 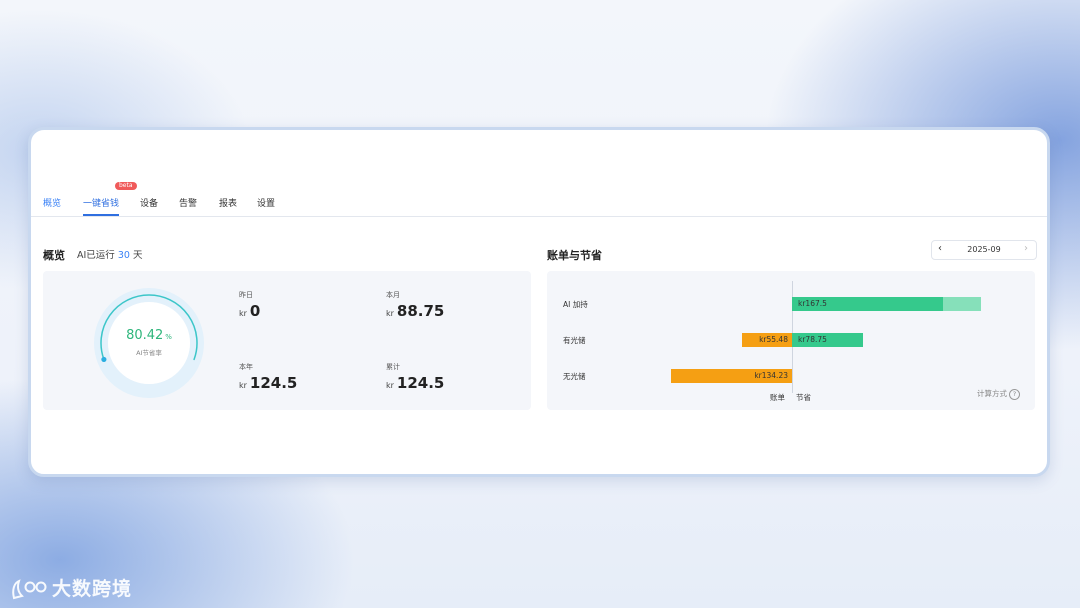 I want to click on gauge-unit: %, so click(x=168, y=337).